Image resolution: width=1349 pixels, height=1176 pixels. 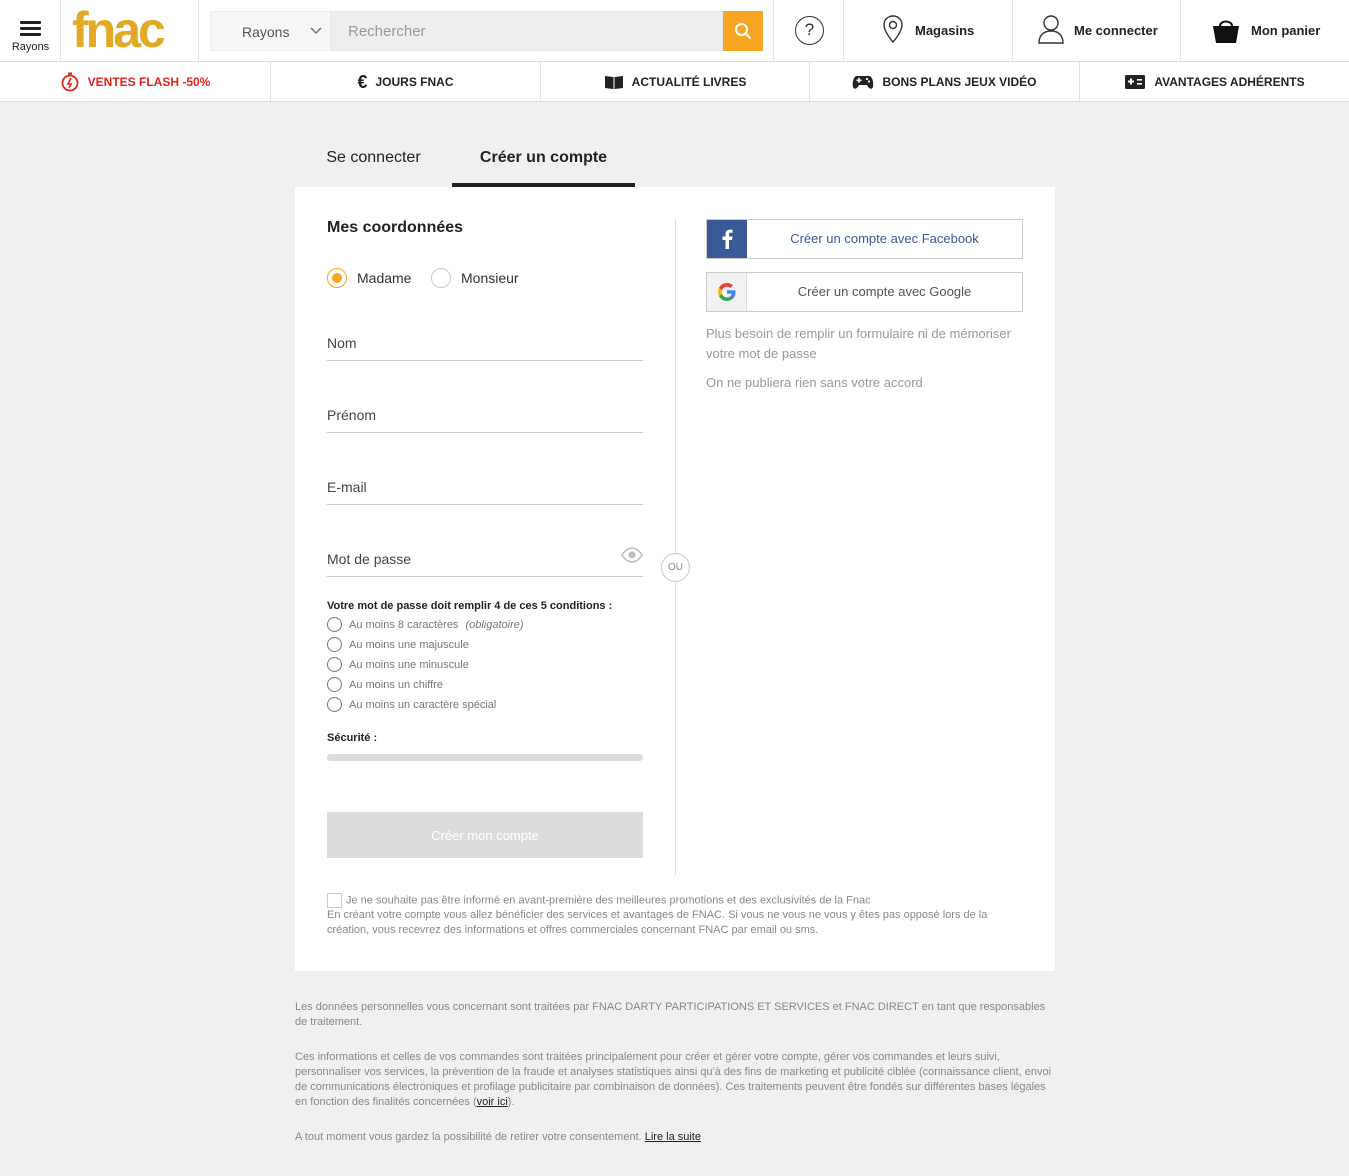 I want to click on gamepad-icon, so click(x=863, y=82).